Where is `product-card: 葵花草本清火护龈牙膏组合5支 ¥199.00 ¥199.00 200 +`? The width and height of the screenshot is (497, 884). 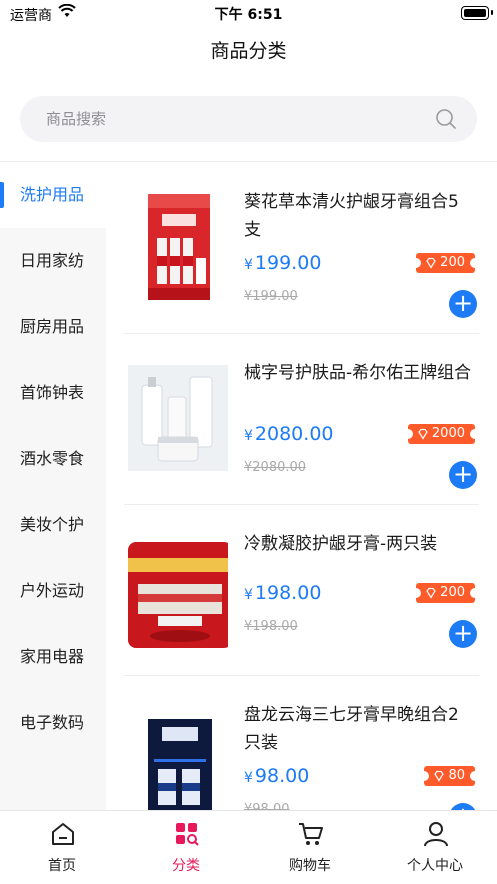 product-card: 葵花草本清火护龈牙膏组合5支 ¥199.00 ¥199.00 200 + is located at coordinates (302, 248).